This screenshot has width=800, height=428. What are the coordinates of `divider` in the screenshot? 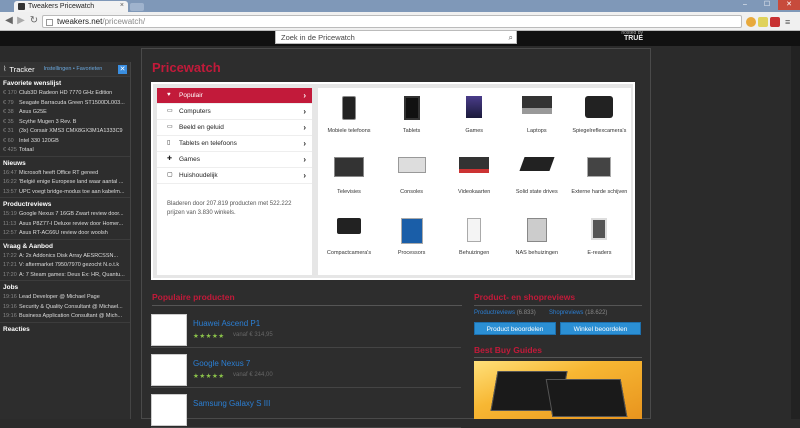 It's located at (558, 357).